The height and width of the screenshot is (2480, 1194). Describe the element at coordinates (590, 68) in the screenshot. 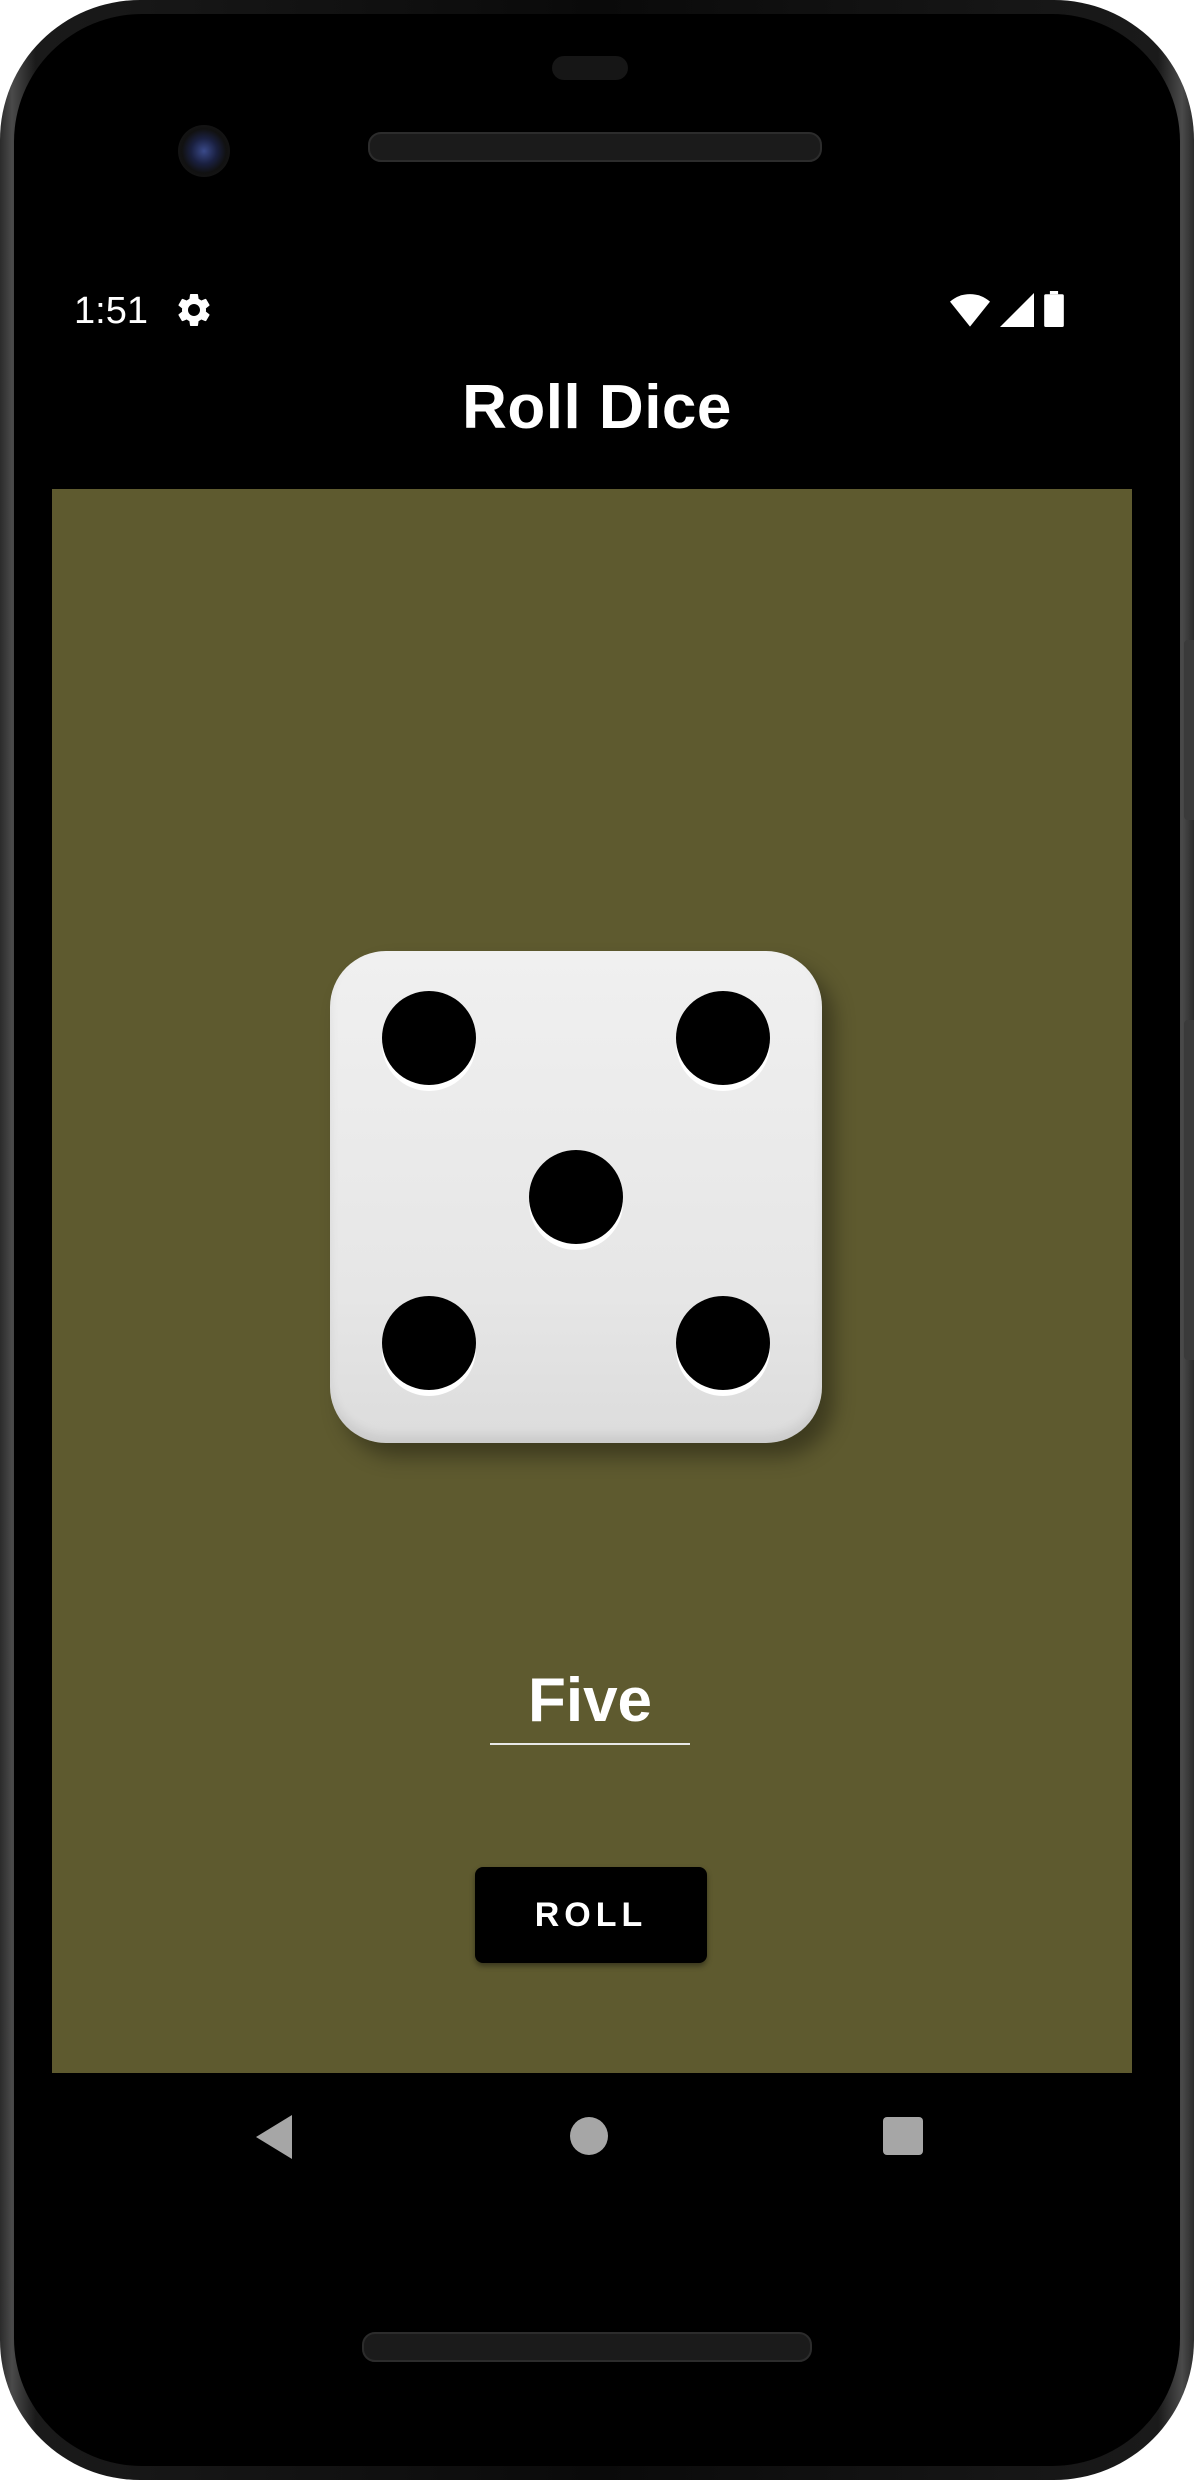

I see `proximity-sensor` at that location.